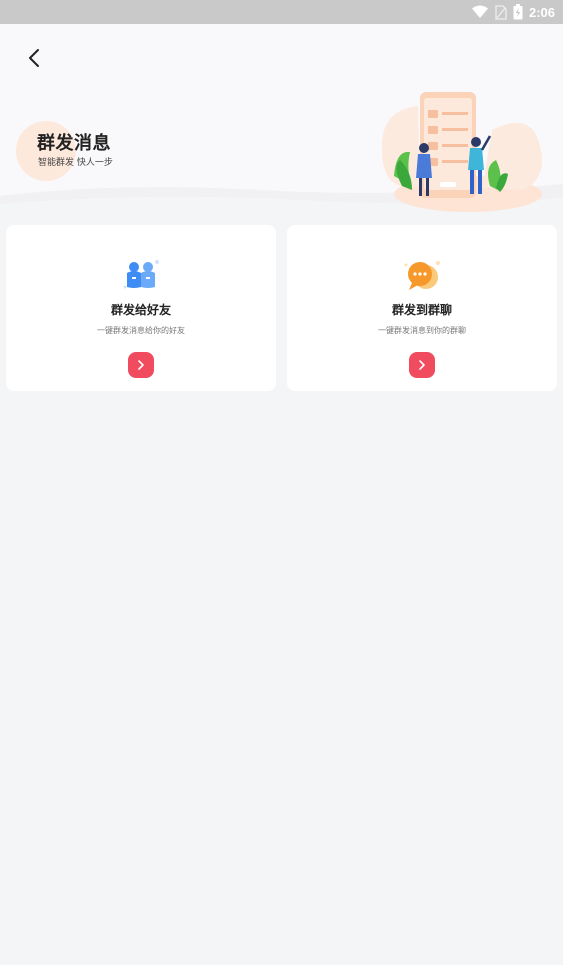 This screenshot has width=563, height=965. Describe the element at coordinates (501, 12) in the screenshot. I see `no-sim-icon` at that location.